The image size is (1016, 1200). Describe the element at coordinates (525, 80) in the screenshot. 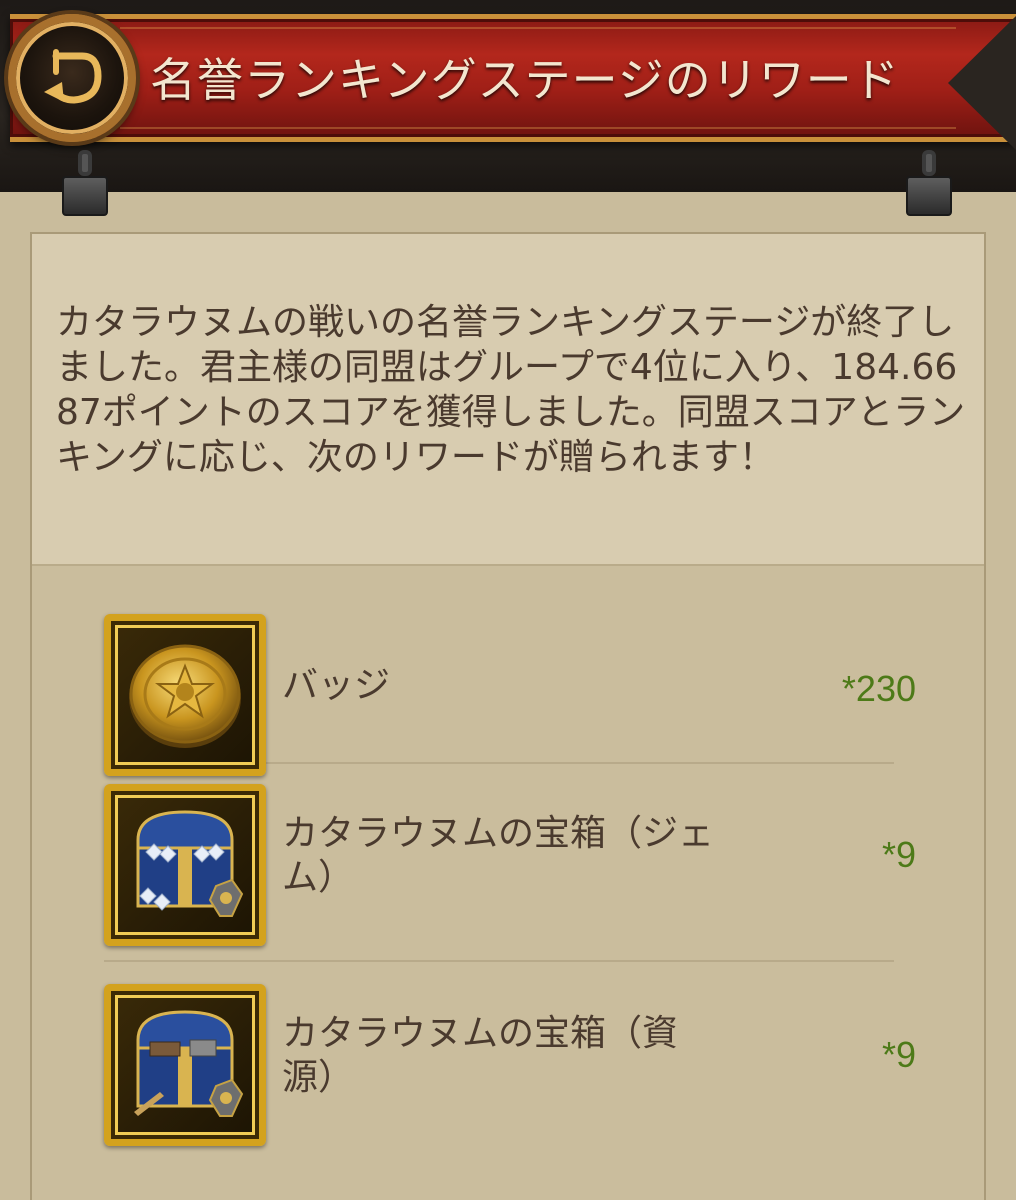

I see `page-title: 名誉ランキングステージのリワード` at that location.